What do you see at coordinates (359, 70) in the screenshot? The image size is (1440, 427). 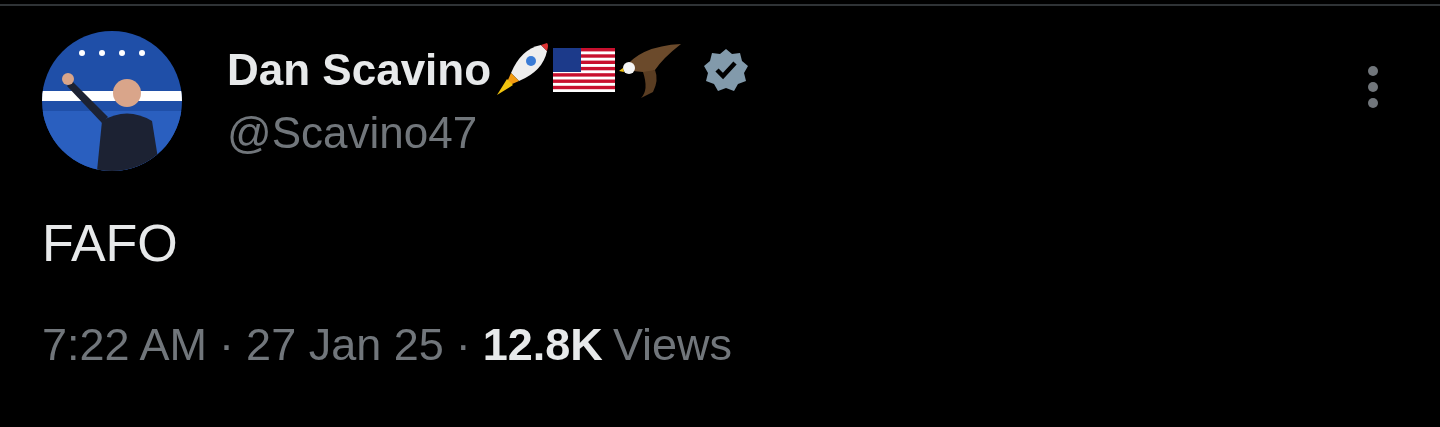 I see `display-name: Dan Scavino` at bounding box center [359, 70].